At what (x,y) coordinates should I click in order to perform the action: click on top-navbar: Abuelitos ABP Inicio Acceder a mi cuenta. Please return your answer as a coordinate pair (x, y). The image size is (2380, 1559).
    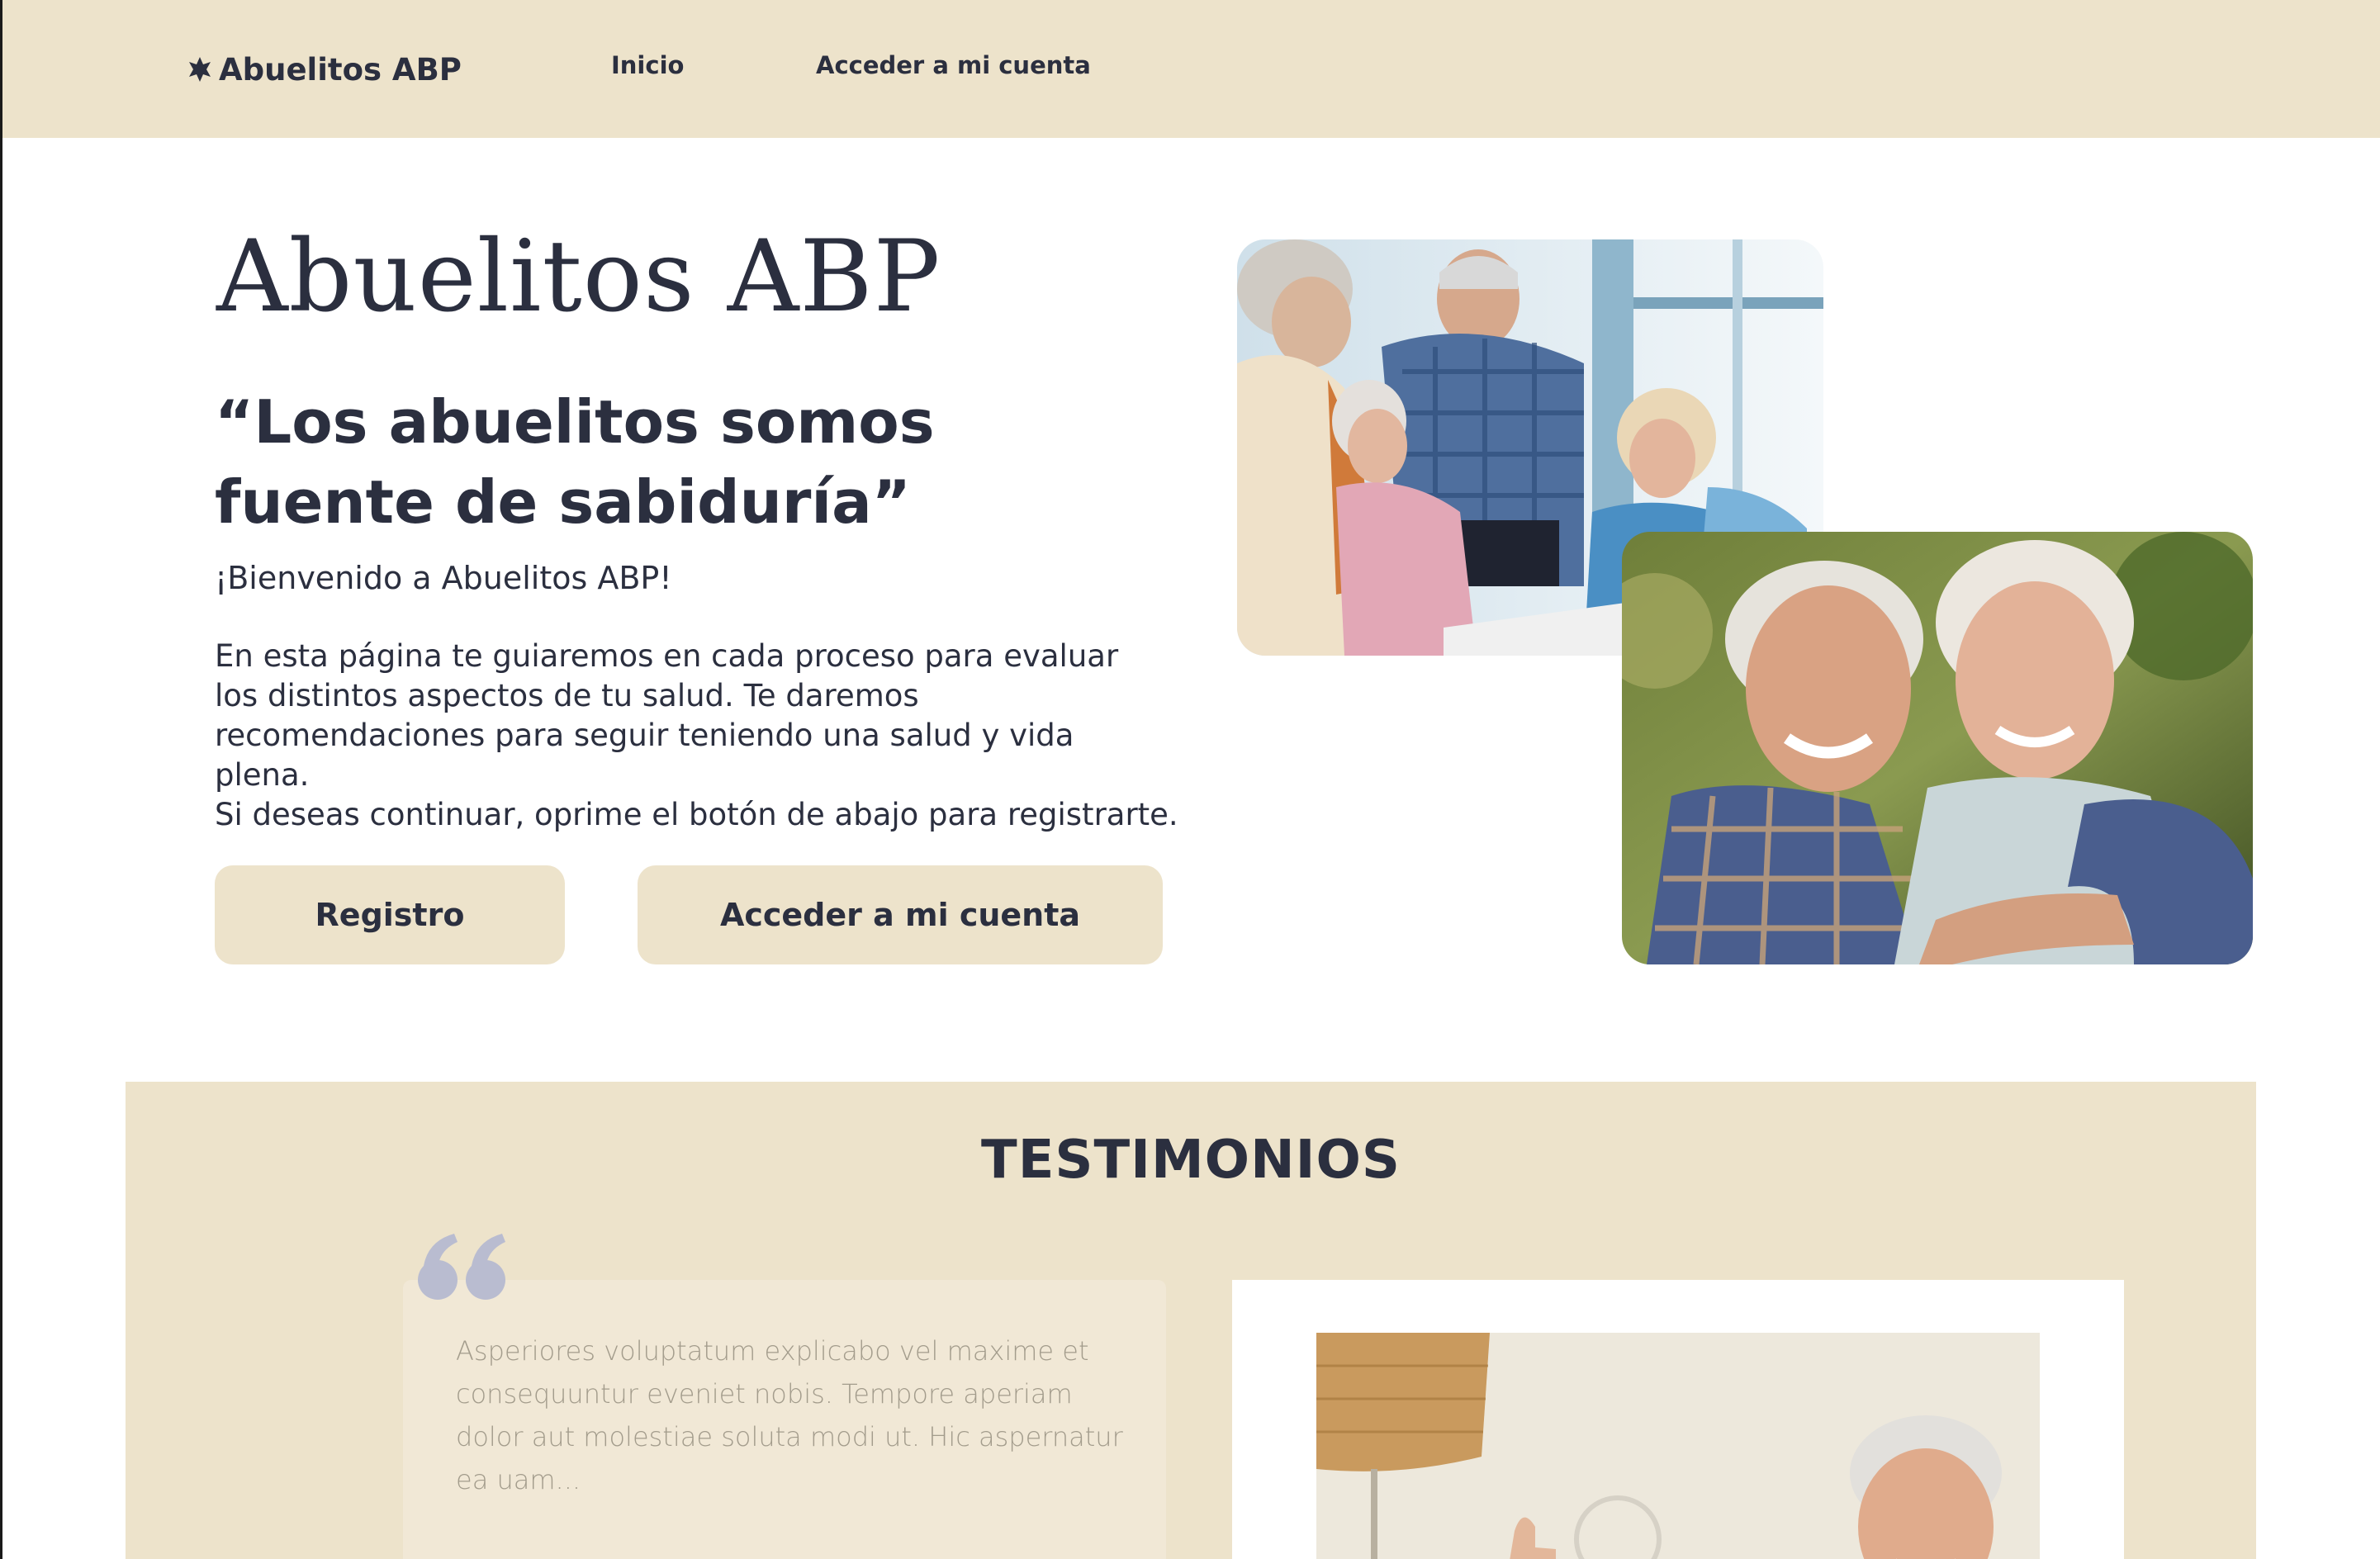
    Looking at the image, I should click on (1191, 69).